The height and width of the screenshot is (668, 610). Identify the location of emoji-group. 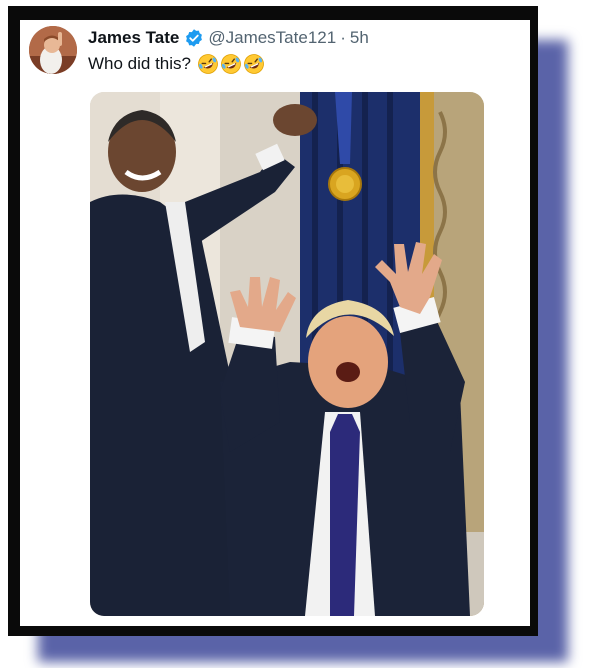
(231, 64).